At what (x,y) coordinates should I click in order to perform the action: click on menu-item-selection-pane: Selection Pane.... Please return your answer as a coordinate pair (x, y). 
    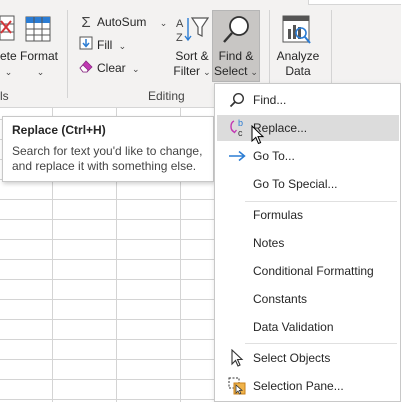
    Looking at the image, I should click on (308, 386).